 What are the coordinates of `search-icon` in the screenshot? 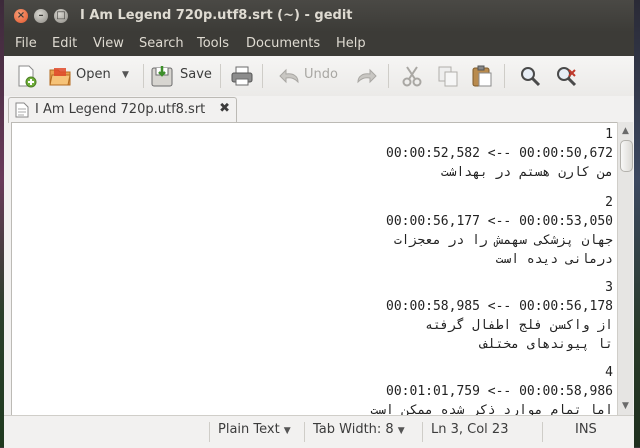 It's located at (531, 77).